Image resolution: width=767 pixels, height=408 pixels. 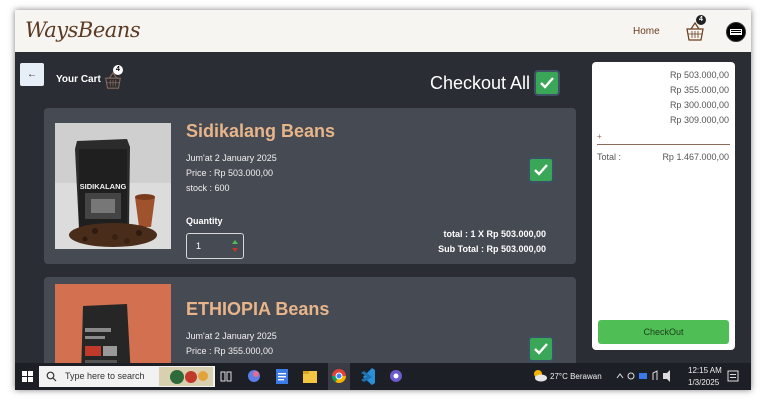 What do you see at coordinates (83, 30) in the screenshot?
I see `logo: WaysBeans` at bounding box center [83, 30].